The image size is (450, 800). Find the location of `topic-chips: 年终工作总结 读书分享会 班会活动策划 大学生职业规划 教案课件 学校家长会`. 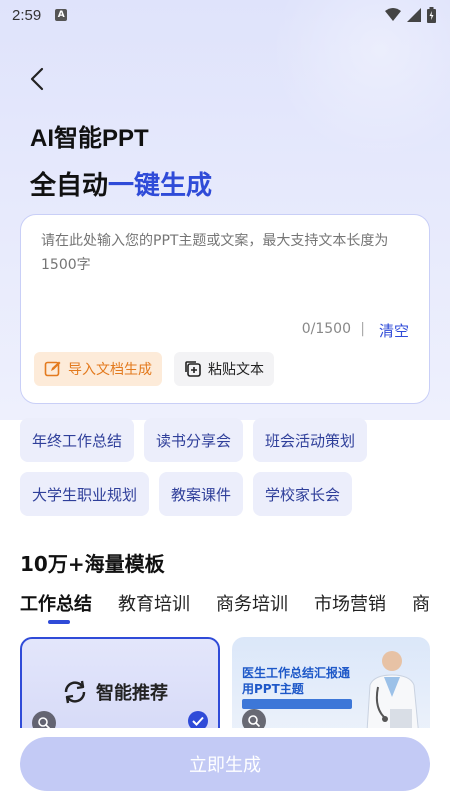

topic-chips: 年终工作总结 读书分享会 班会活动策划 大学生职业规划 教案课件 学校家长会 is located at coordinates (230, 467).